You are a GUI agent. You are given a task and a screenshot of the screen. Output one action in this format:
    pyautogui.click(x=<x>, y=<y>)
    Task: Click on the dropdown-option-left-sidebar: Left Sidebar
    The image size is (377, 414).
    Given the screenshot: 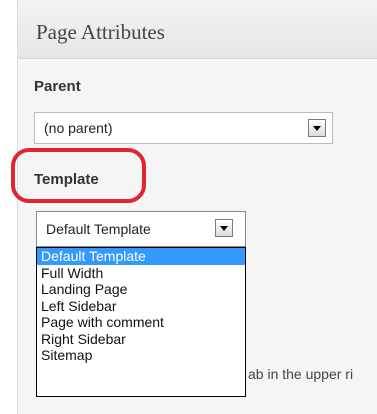 What is the action you would take?
    pyautogui.click(x=141, y=306)
    